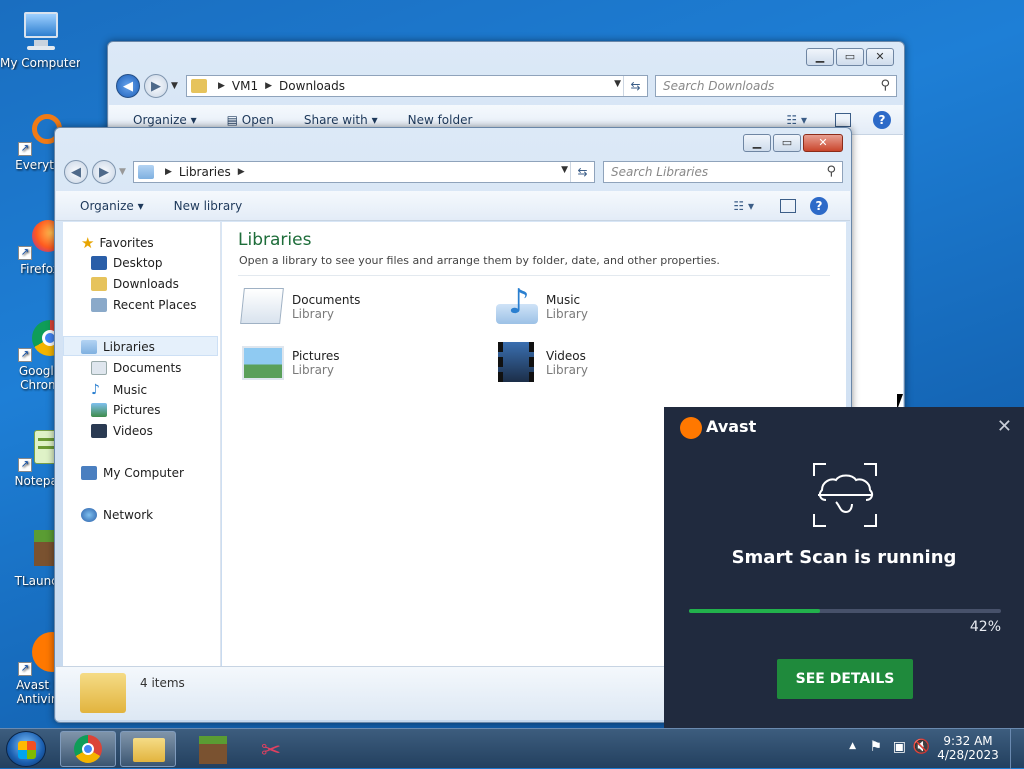  I want to click on see-details-button: SEE DETAILS, so click(845, 679).